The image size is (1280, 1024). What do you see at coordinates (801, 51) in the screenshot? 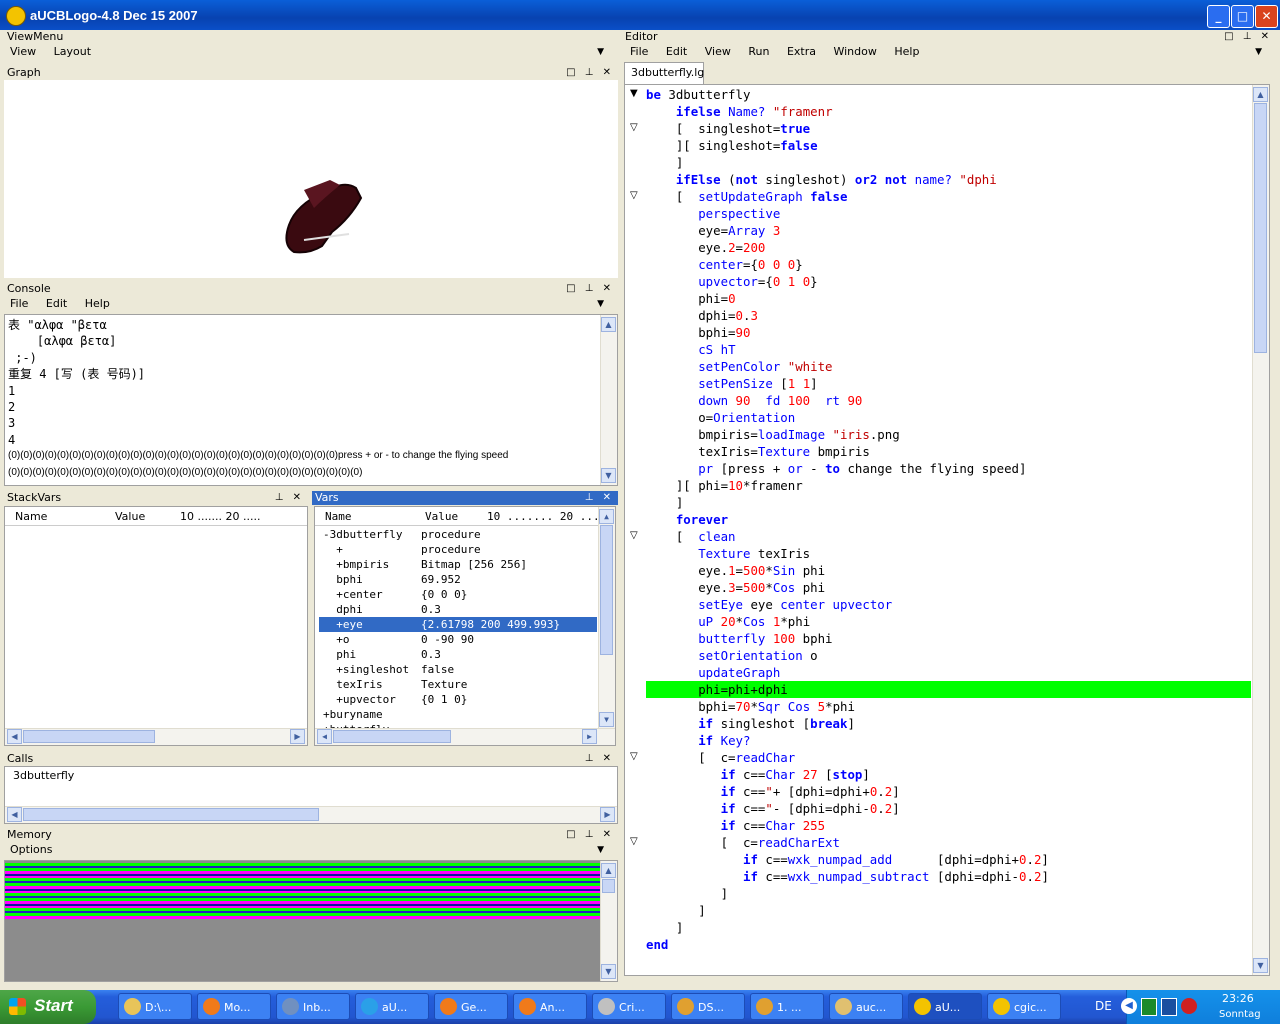
I see `editor-menu-extra: Extra` at bounding box center [801, 51].